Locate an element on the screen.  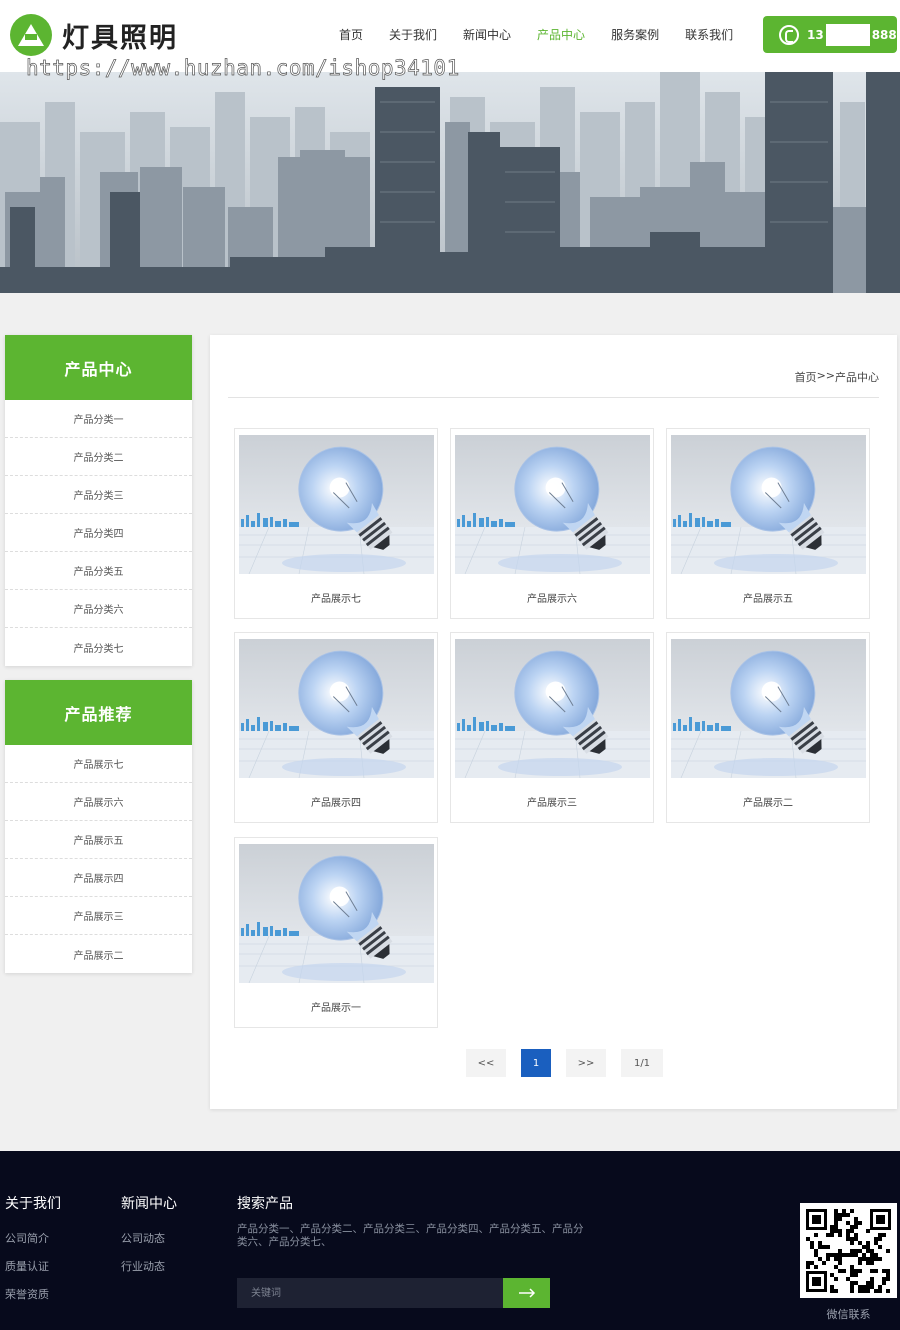
footer-search-button is located at coordinates (526, 1293).